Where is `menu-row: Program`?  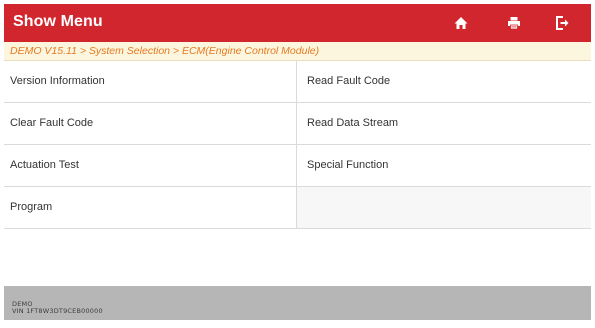 menu-row: Program is located at coordinates (297, 208).